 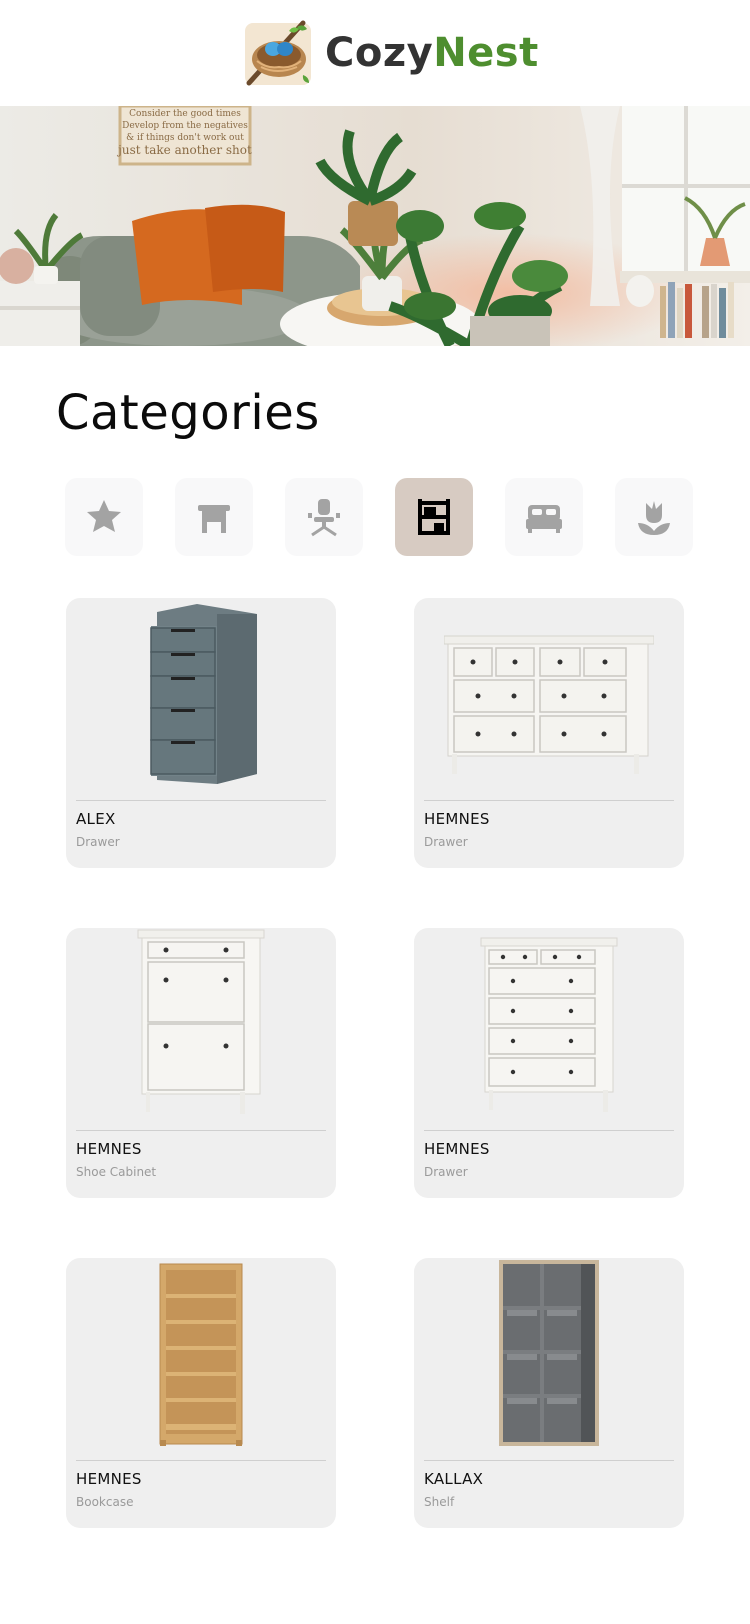 I want to click on tulip-icon, so click(x=654, y=518).